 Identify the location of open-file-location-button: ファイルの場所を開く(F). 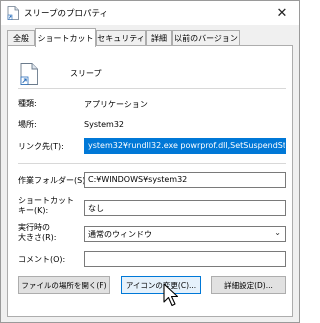
(64, 285).